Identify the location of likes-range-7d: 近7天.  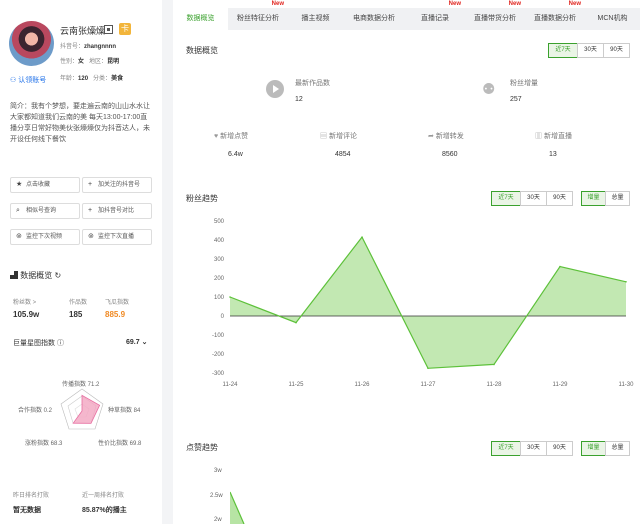
(506, 448).